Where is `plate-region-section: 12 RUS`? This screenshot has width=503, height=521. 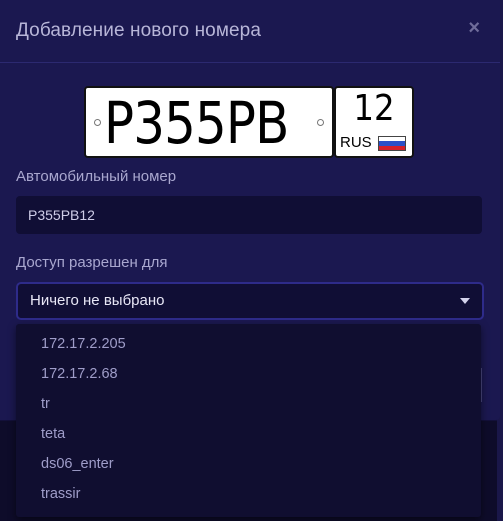 plate-region-section: 12 RUS is located at coordinates (374, 122).